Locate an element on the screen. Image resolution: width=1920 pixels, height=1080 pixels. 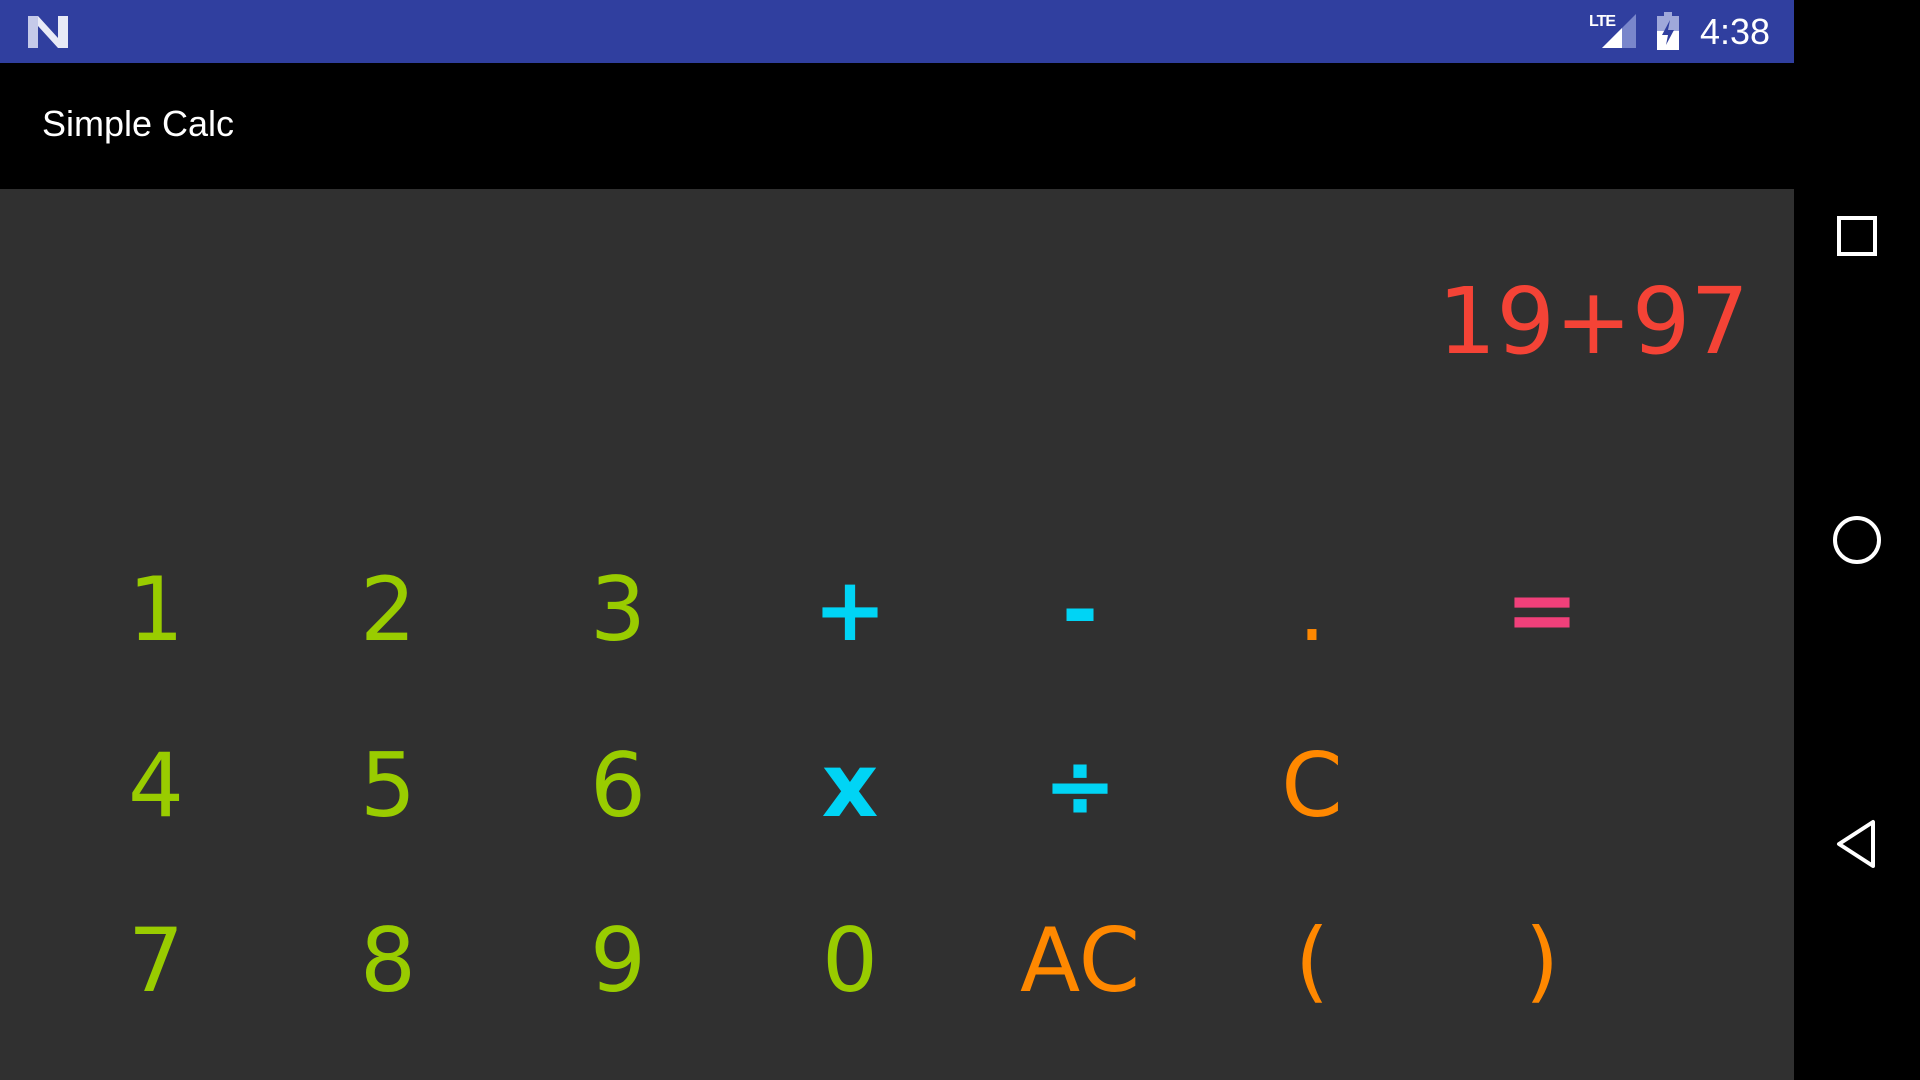
key-divide: ÷ is located at coordinates (1080, 786).